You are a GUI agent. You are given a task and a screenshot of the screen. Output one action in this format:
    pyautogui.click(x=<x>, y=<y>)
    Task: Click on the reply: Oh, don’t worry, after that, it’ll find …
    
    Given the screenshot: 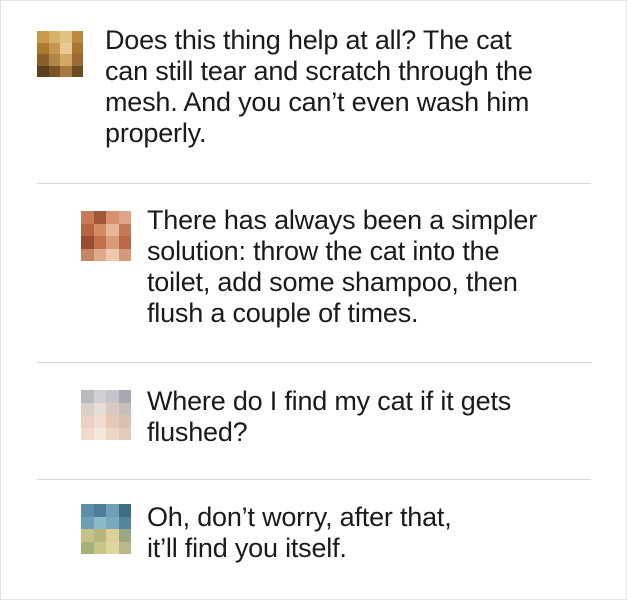 What is the action you would take?
    pyautogui.click(x=349, y=533)
    